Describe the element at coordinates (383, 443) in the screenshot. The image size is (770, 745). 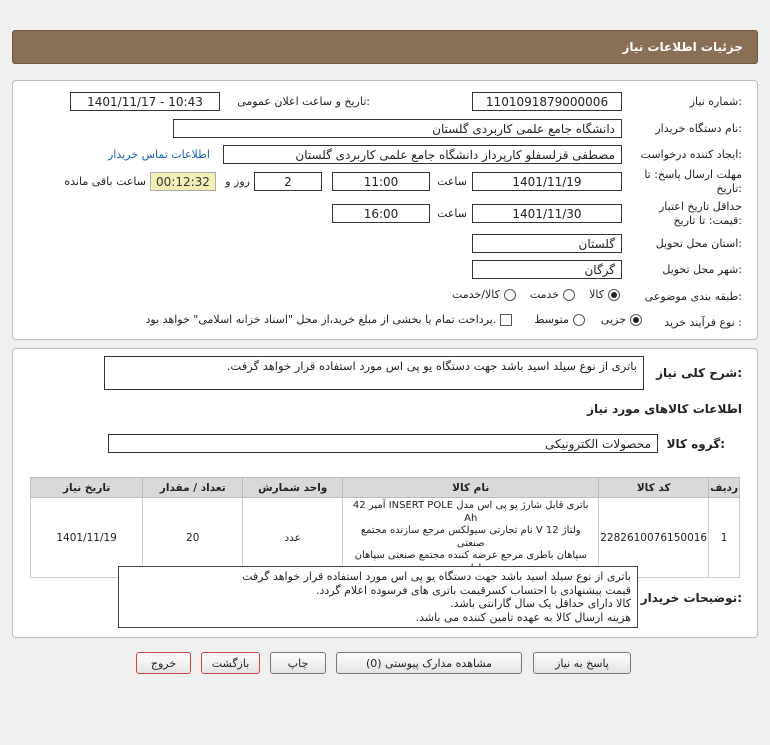
I see `goods-group-field: محصولات الکترونیکی` at that location.